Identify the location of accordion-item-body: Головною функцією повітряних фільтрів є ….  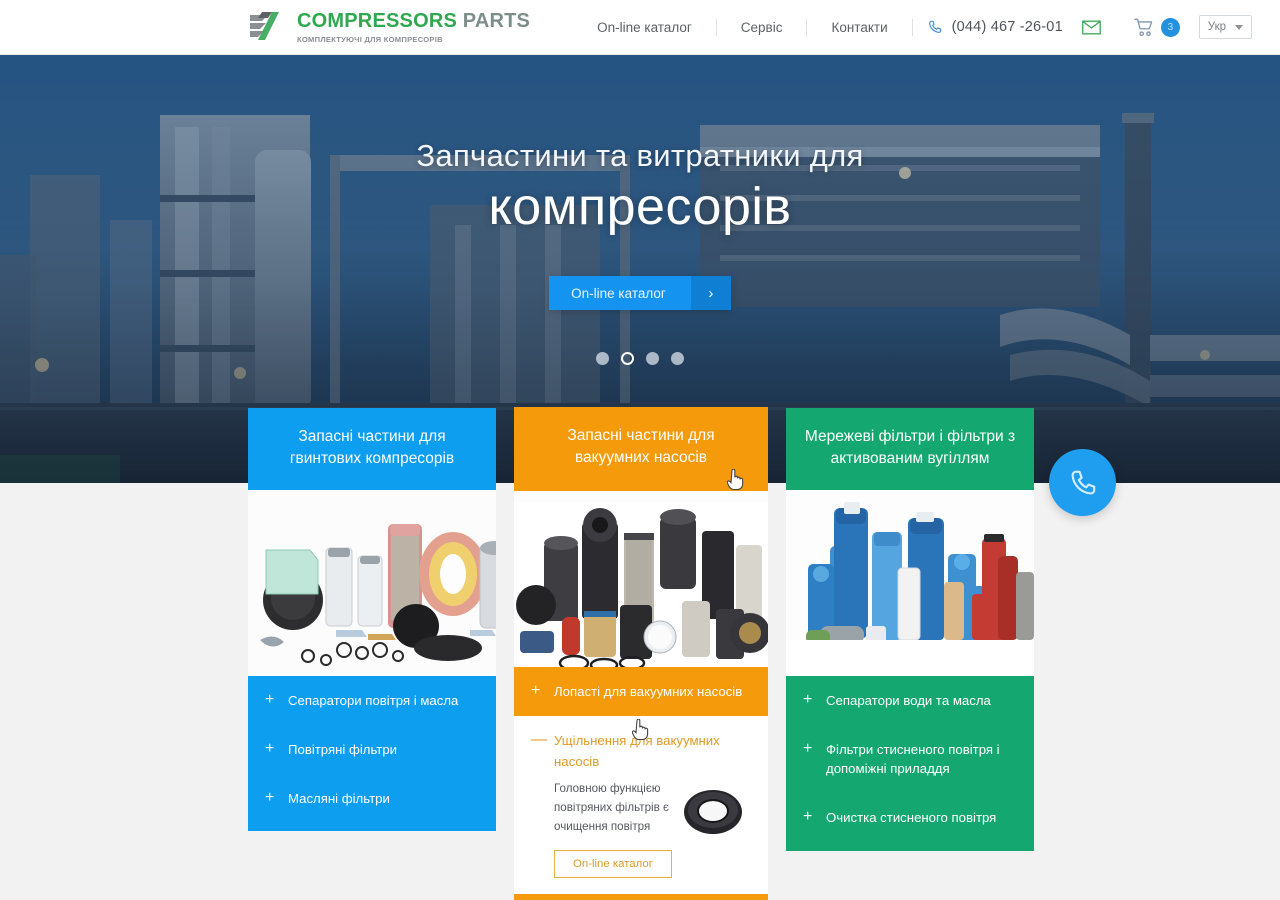
(640, 809).